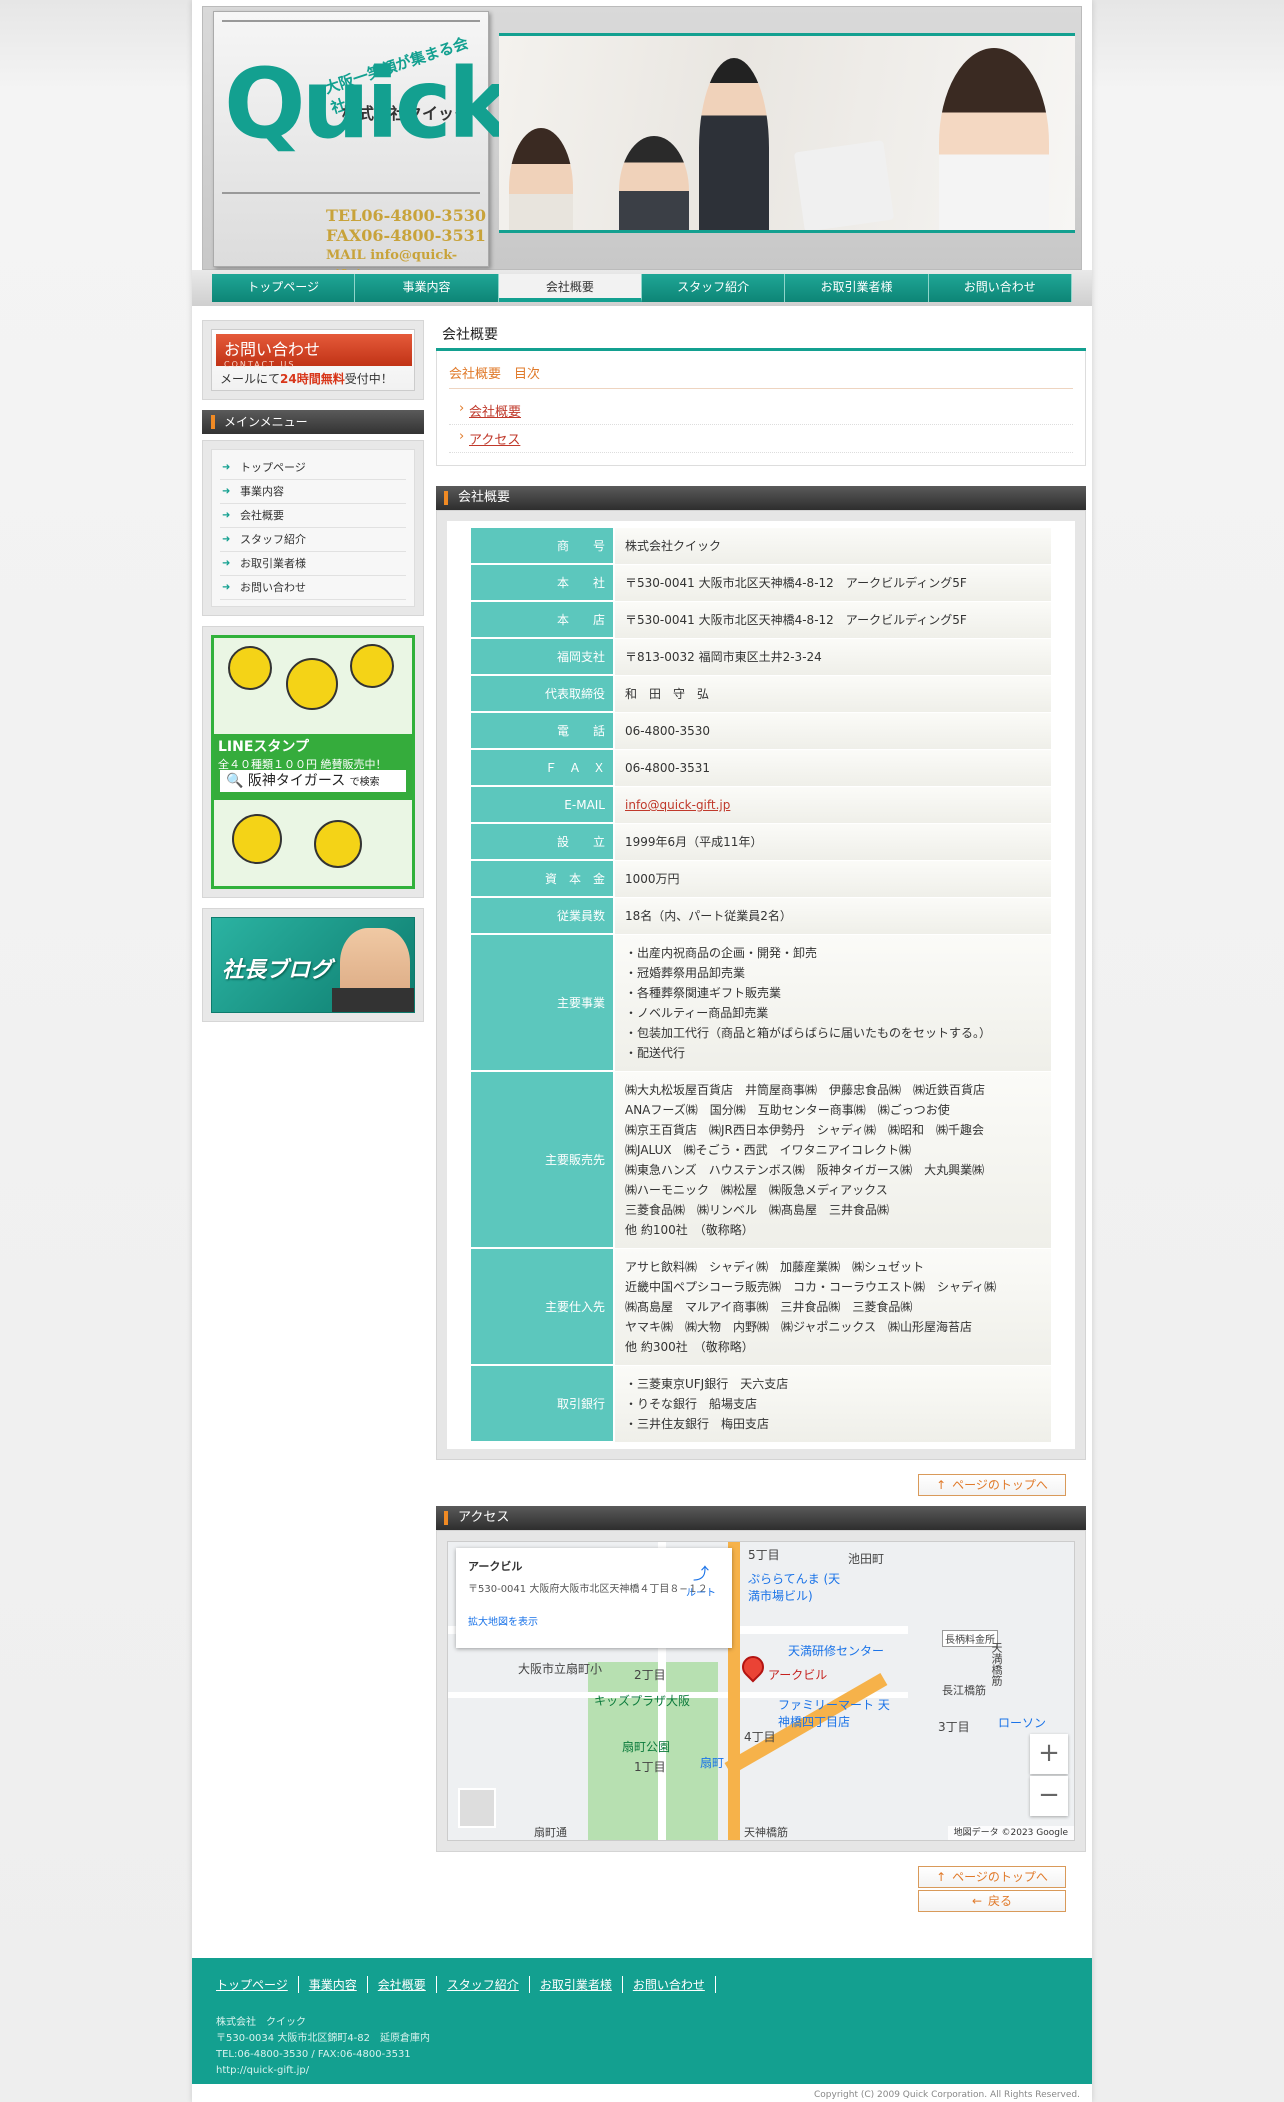 The height and width of the screenshot is (2102, 1284). I want to click on email-link: info@quick-gift.jp, so click(677, 805).